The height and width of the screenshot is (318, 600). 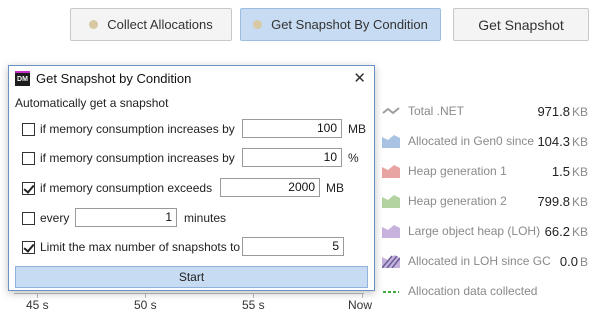 I want to click on legend-item-allocated-gen0: Allocated in Gen0 since 104.3 KB, so click(x=489, y=141).